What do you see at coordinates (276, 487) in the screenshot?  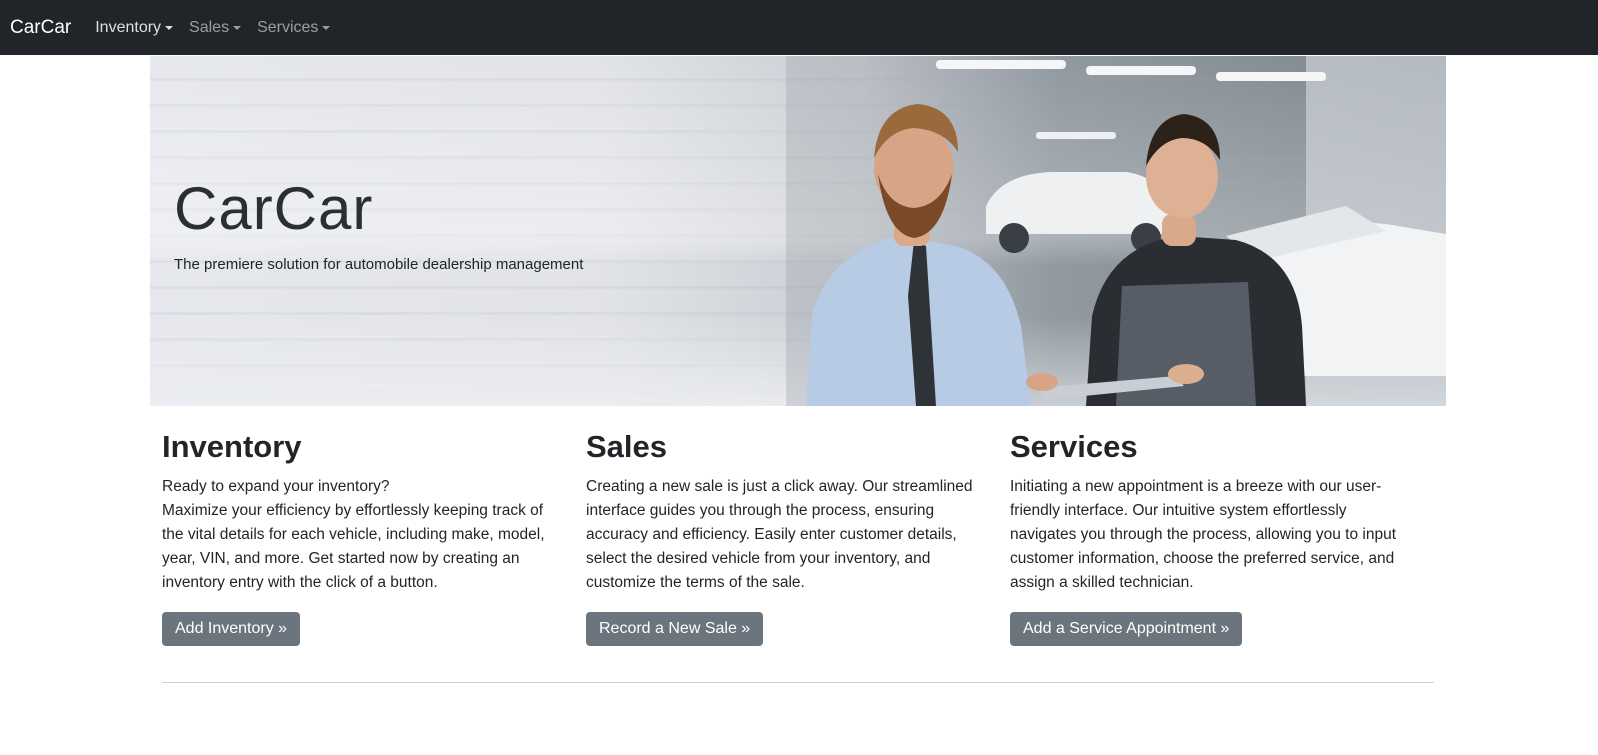 I see `inventory-lead-text: Ready to expand your inventory?` at bounding box center [276, 487].